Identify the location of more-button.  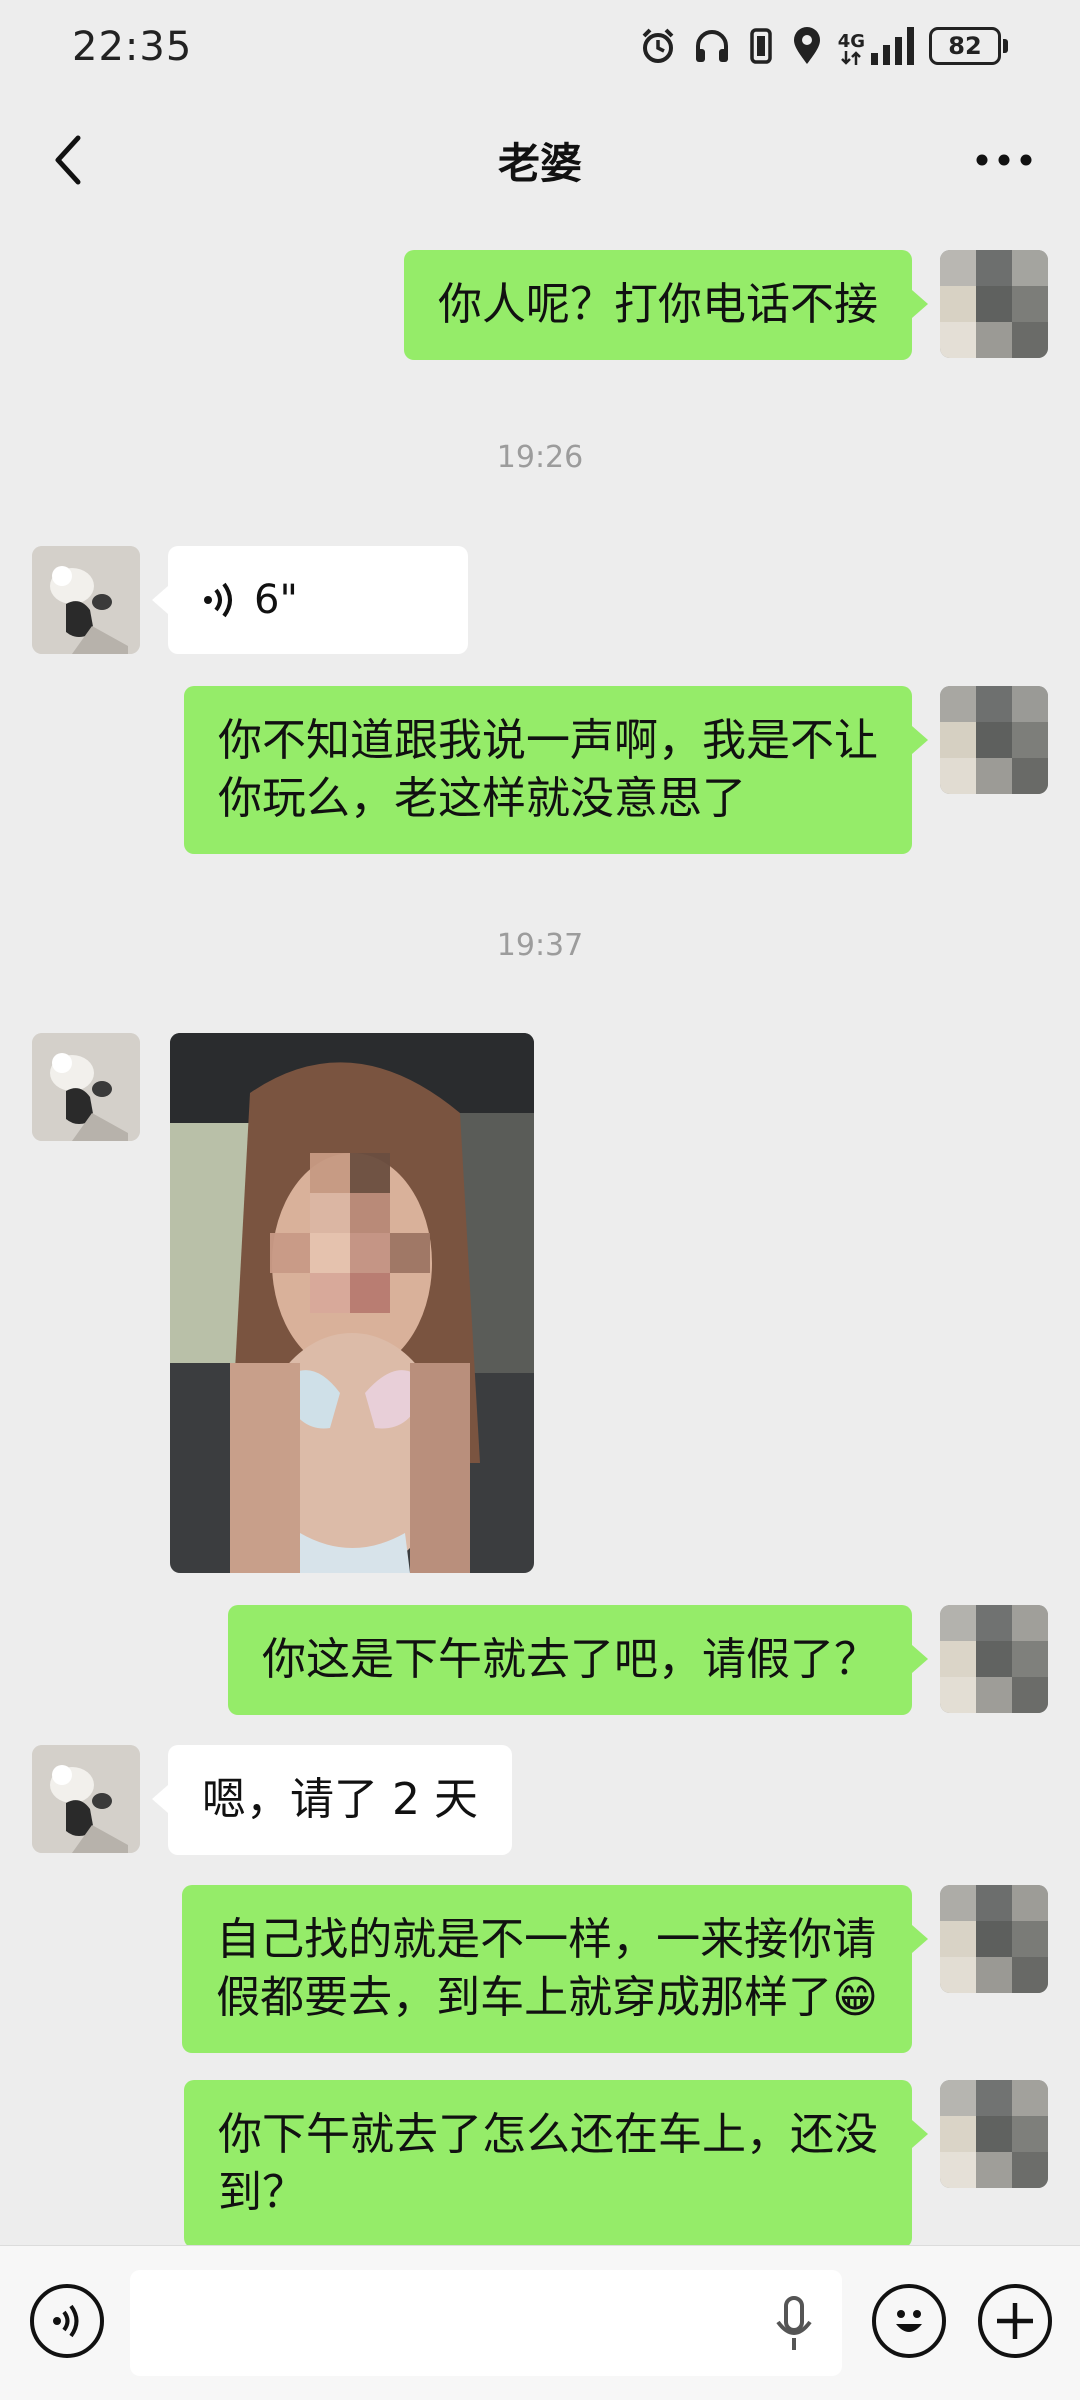
(1004, 160).